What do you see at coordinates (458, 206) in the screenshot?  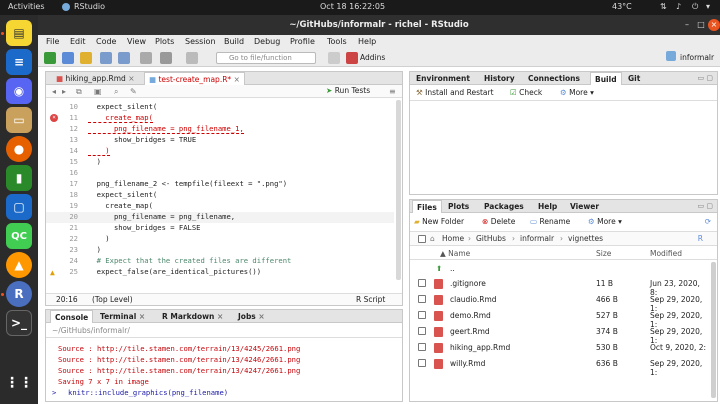 I see `tab-plots: Plots` at bounding box center [458, 206].